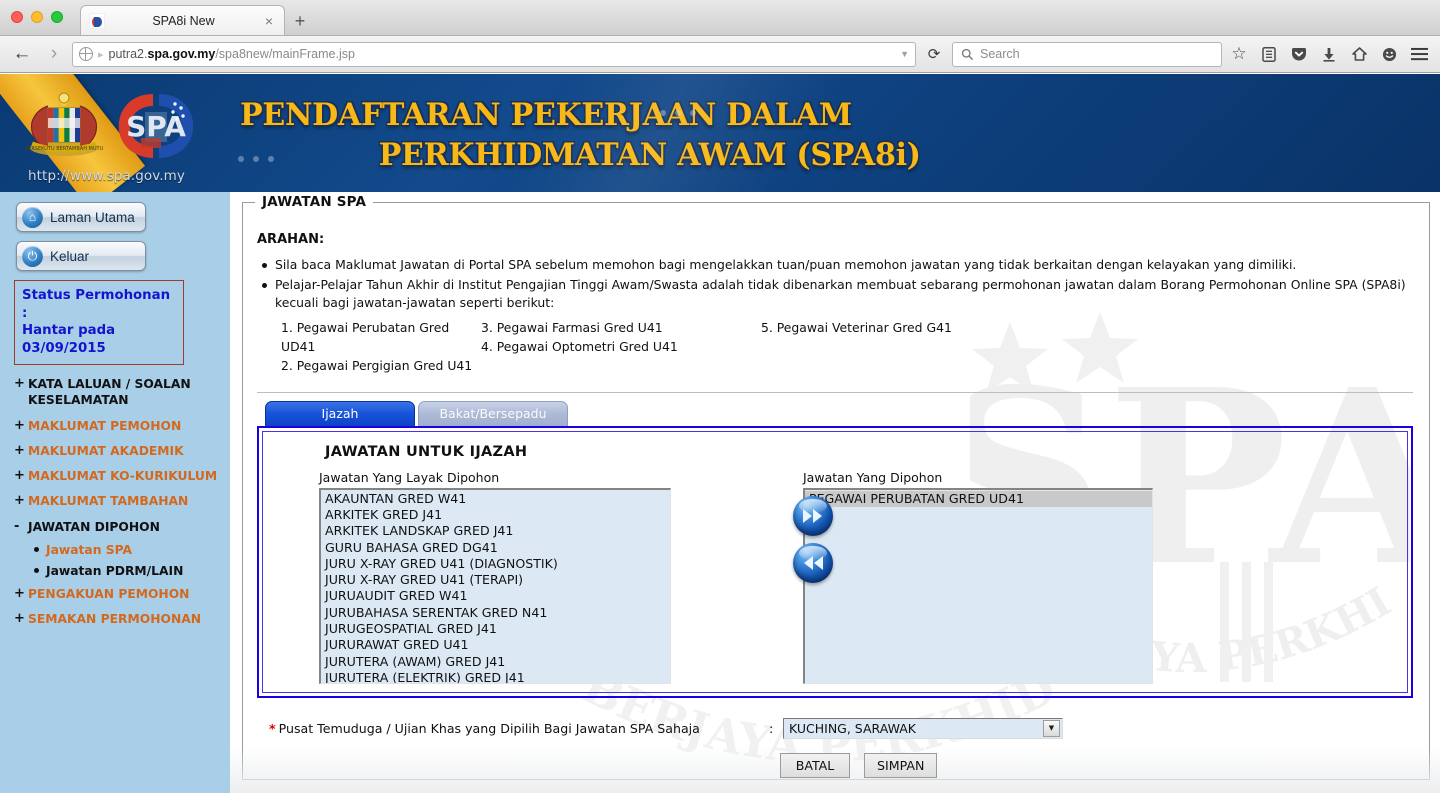 Image resolution: width=1440 pixels, height=793 pixels. Describe the element at coordinates (340, 413) in the screenshot. I see `tab-ijazah: Ijazah` at that location.